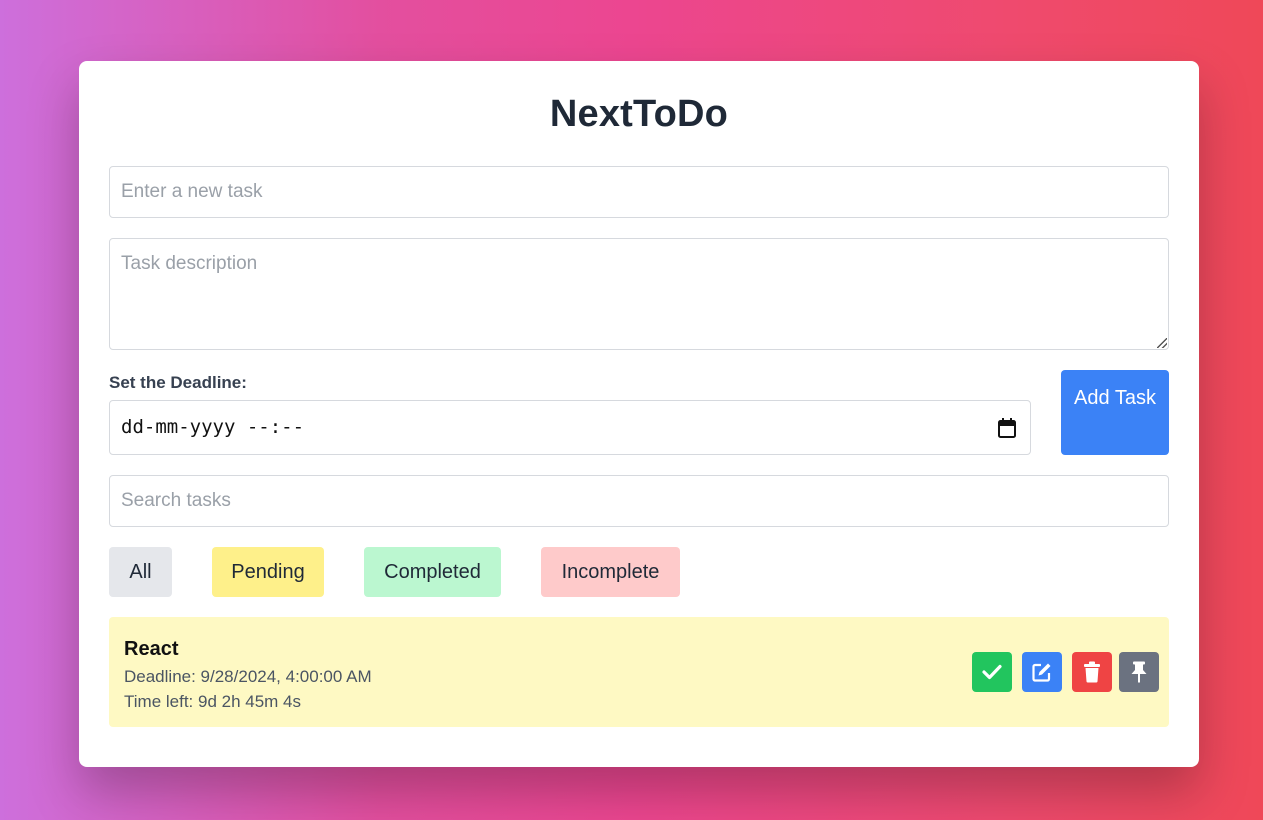 This screenshot has width=1263, height=820. Describe the element at coordinates (639, 114) in the screenshot. I see `app-title: NextToDo` at that location.